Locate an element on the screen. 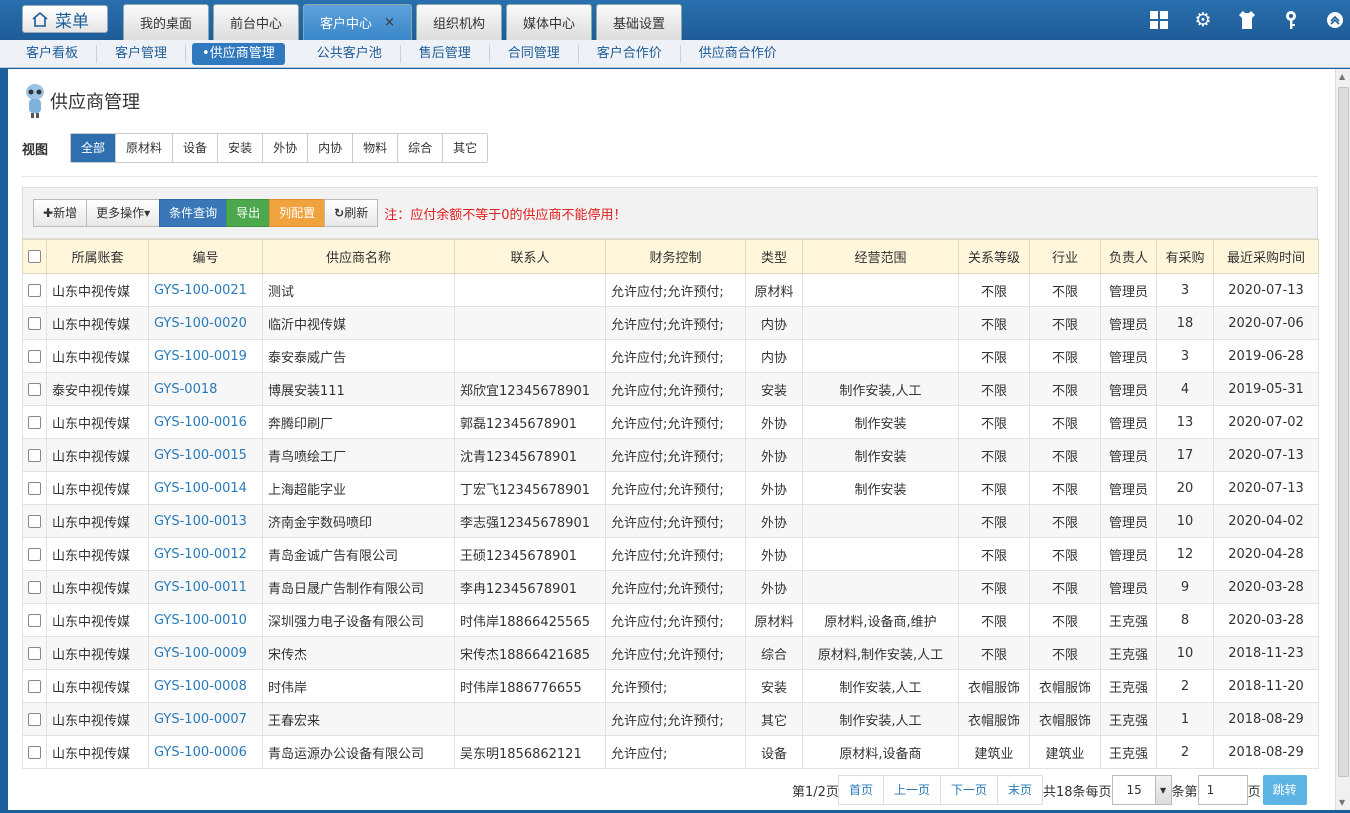 The height and width of the screenshot is (813, 1350). tab-basic-settings: 基础设置 is located at coordinates (638, 22).